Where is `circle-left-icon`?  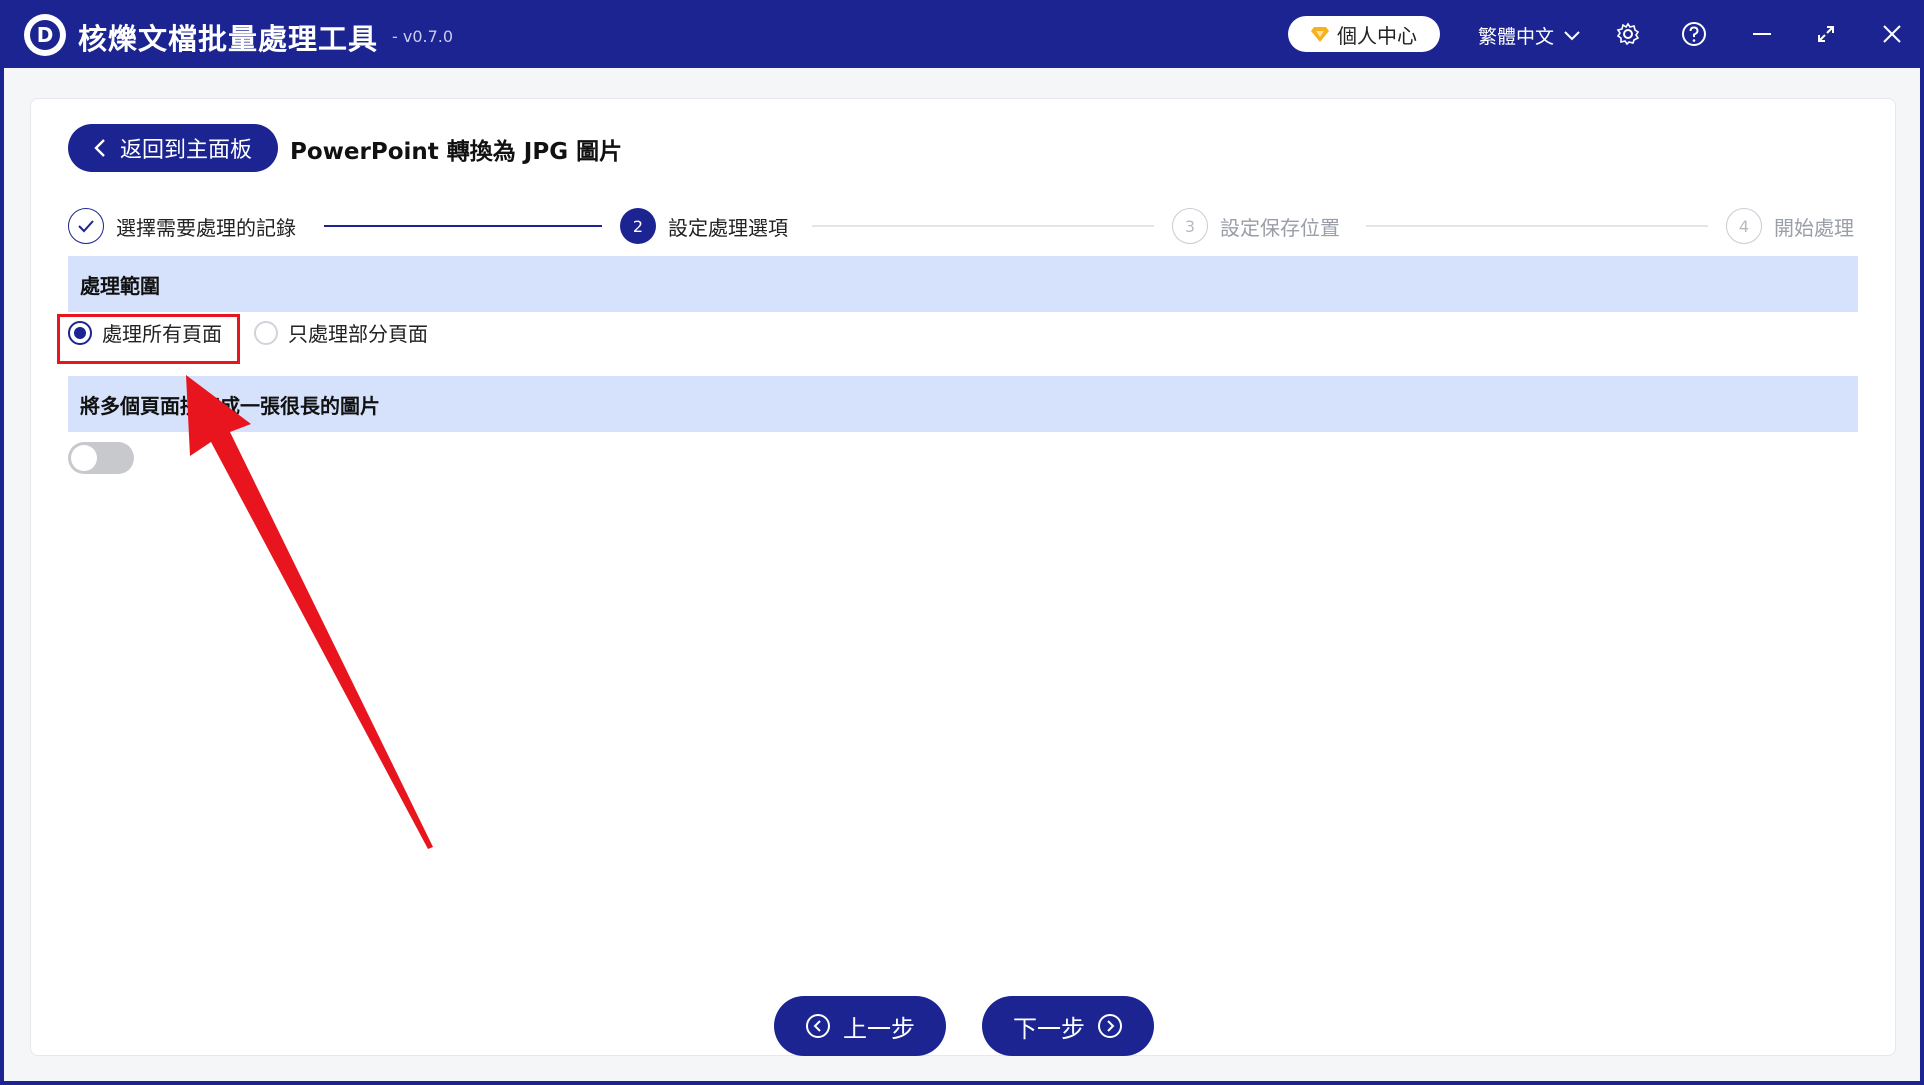 circle-left-icon is located at coordinates (818, 1026).